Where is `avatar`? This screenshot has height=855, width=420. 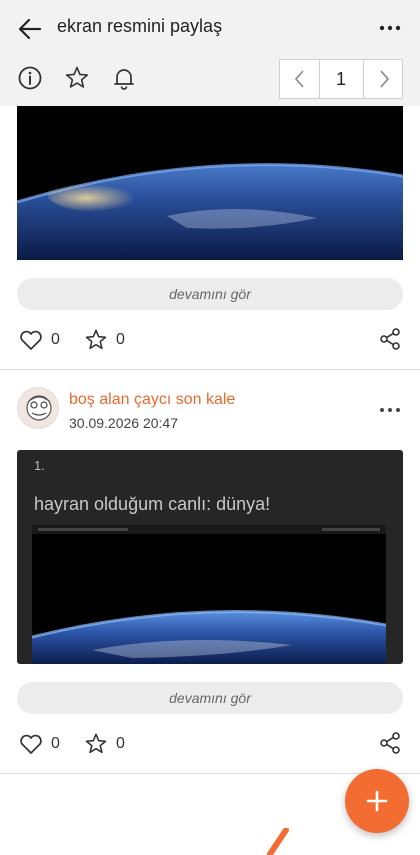 avatar is located at coordinates (38, 408).